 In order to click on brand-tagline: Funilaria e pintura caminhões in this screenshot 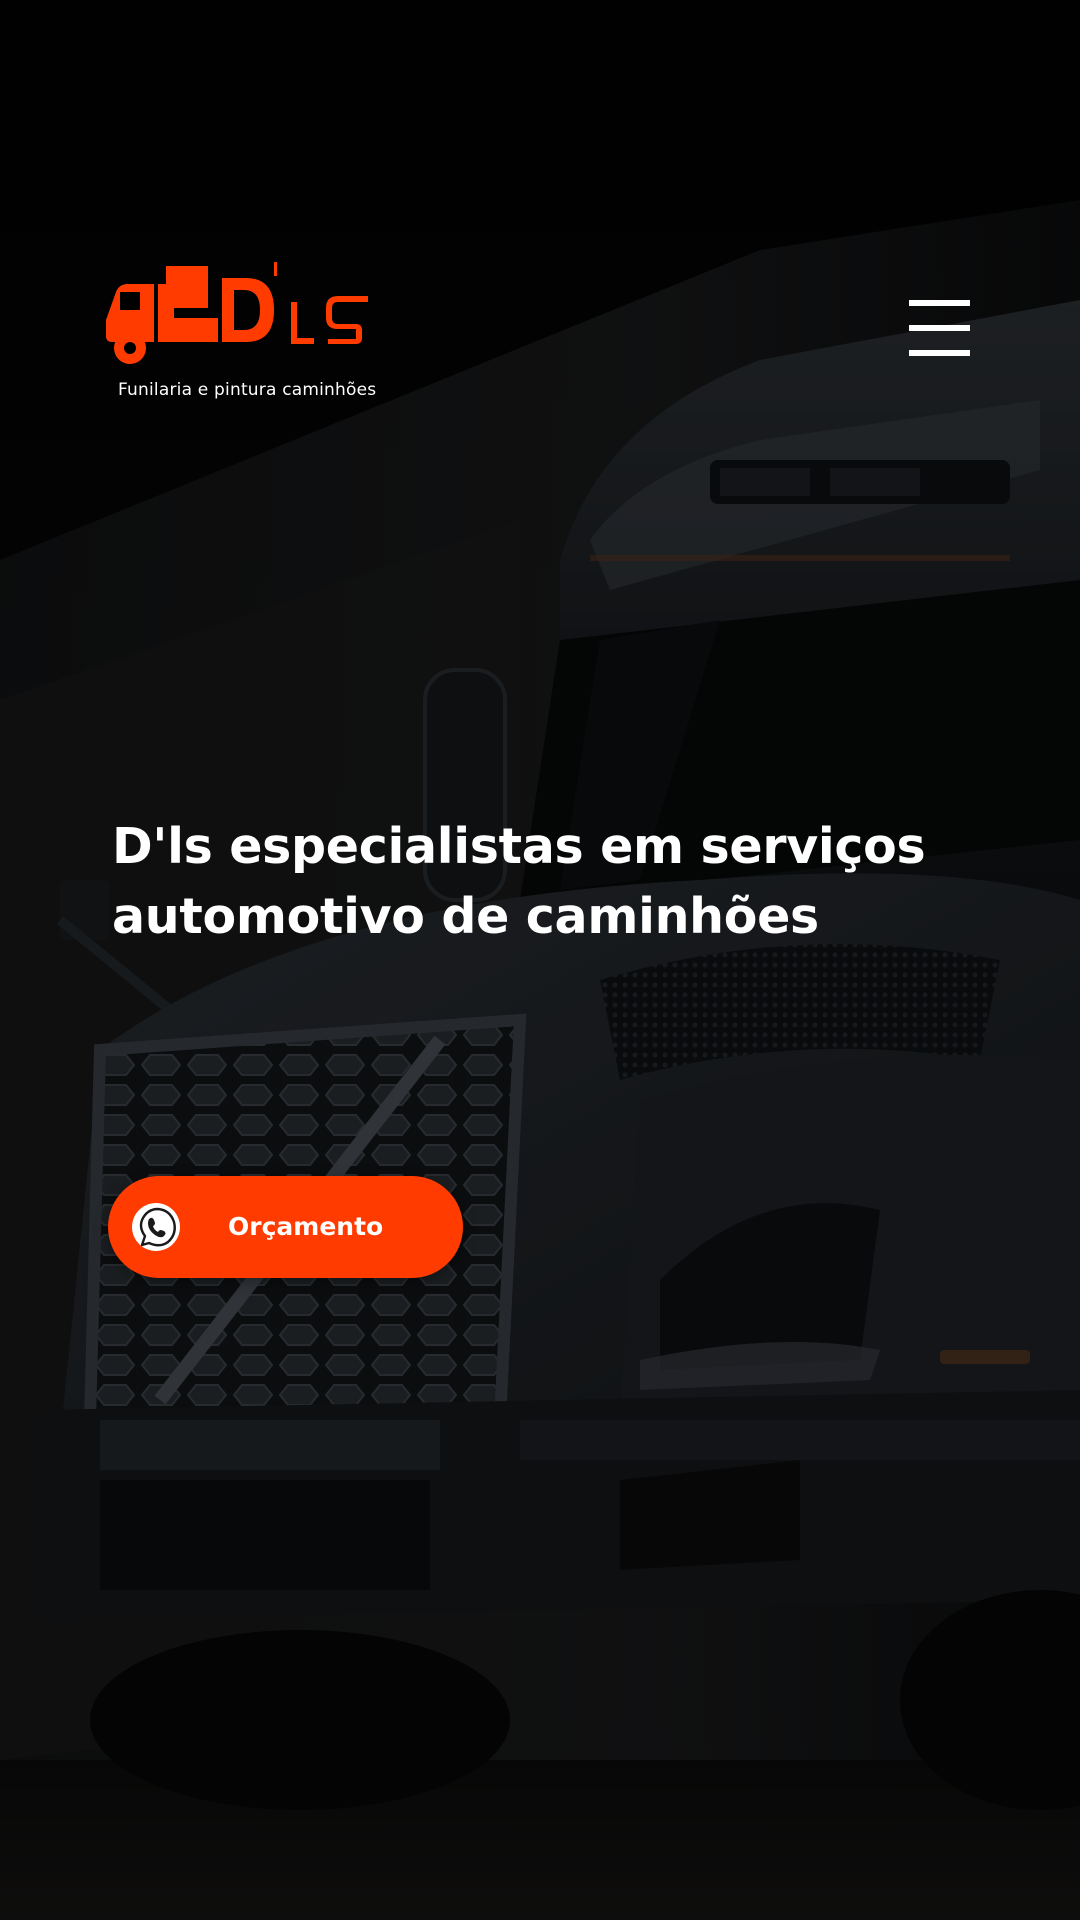, I will do `click(247, 390)`.